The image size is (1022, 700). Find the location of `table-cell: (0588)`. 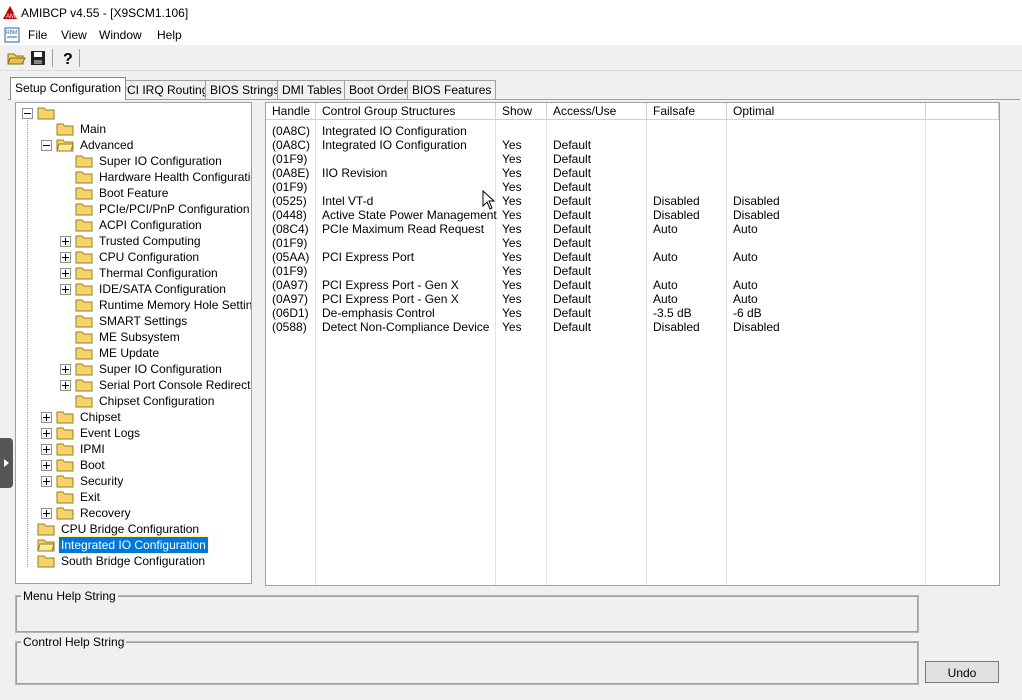

table-cell: (0588) is located at coordinates (289, 327).